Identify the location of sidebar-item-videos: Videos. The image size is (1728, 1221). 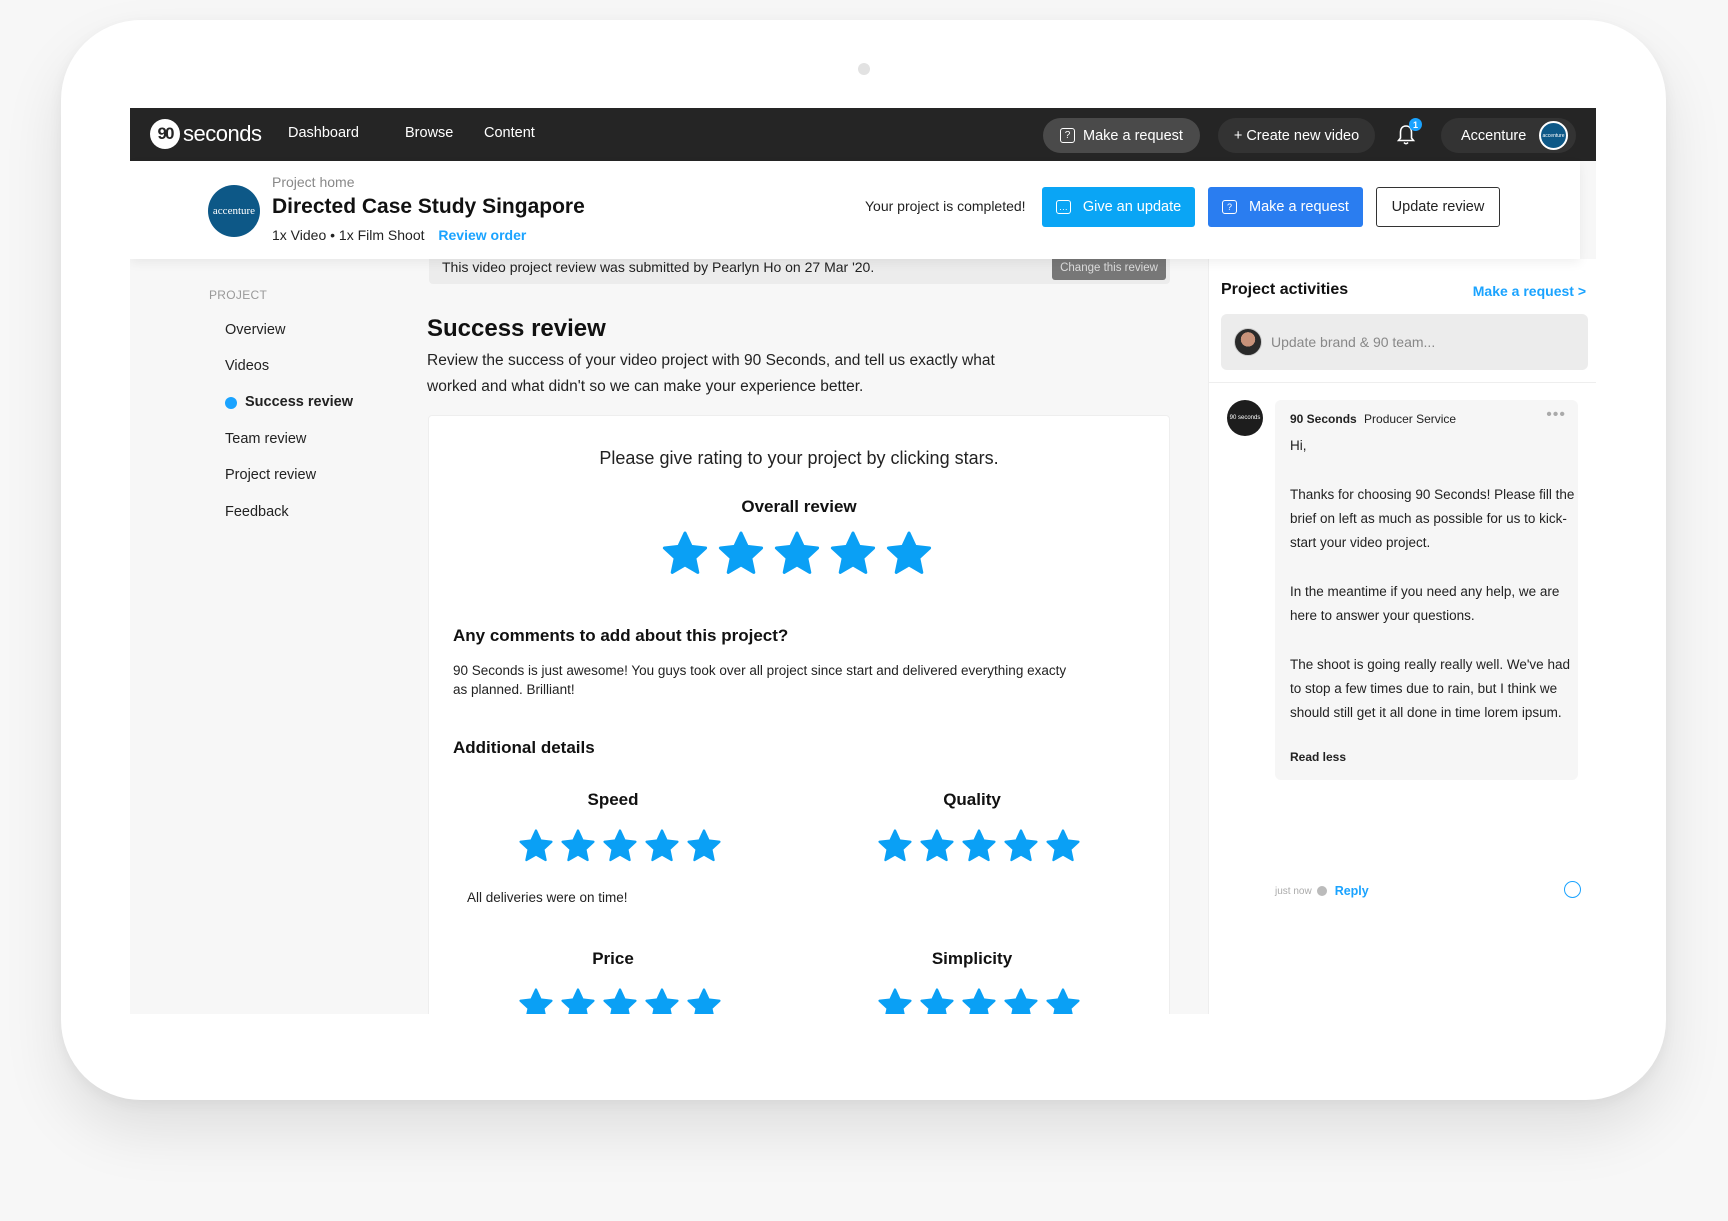
(247, 366).